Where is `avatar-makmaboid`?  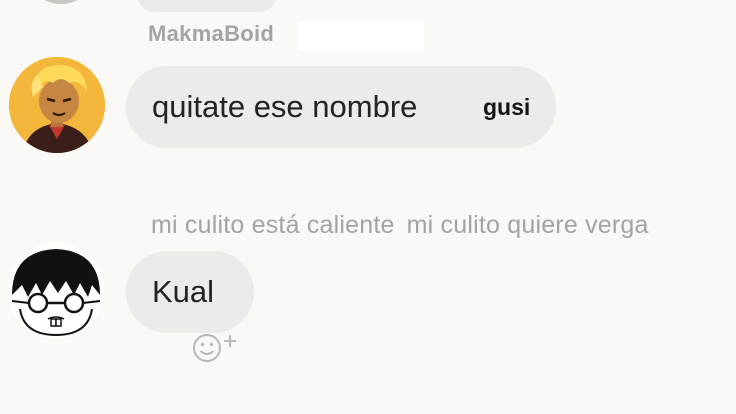 avatar-makmaboid is located at coordinates (57, 105).